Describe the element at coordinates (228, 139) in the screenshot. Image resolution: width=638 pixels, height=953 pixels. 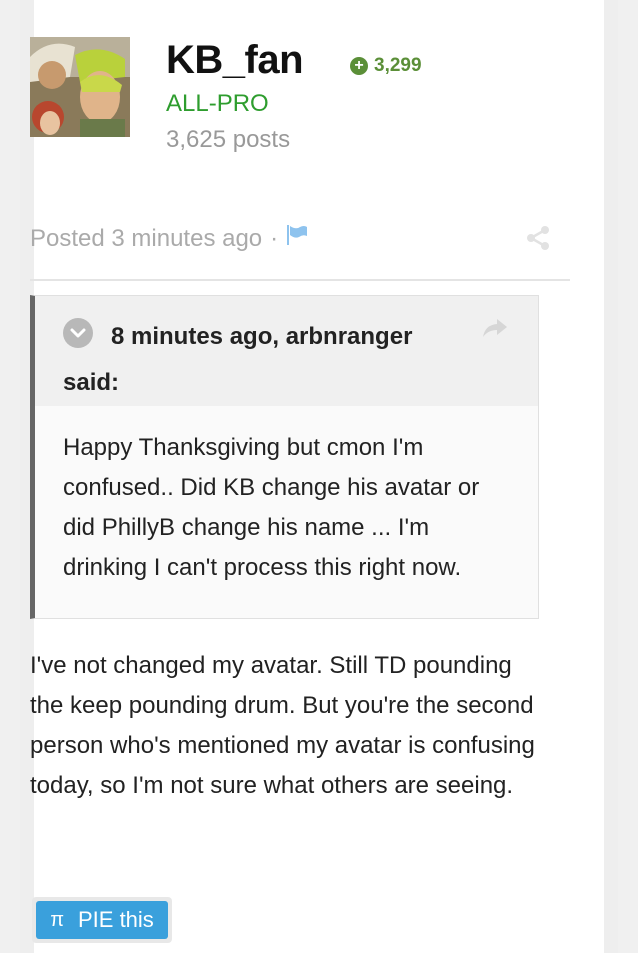
I see `post-count: 3,625 posts` at that location.